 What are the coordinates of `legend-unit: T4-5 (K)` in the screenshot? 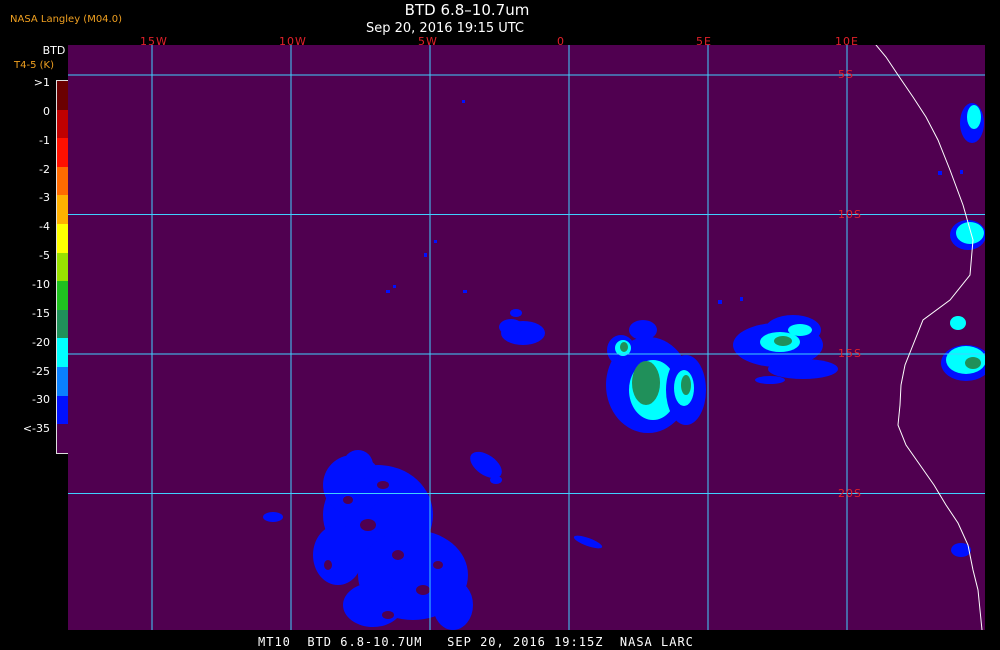 It's located at (34, 65).